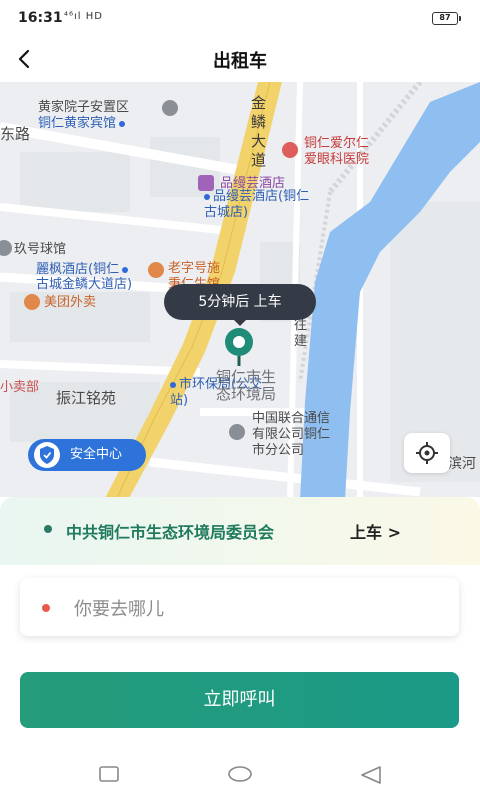  I want to click on map-label-unicom-2: 有限公司铜仁, so click(291, 434).